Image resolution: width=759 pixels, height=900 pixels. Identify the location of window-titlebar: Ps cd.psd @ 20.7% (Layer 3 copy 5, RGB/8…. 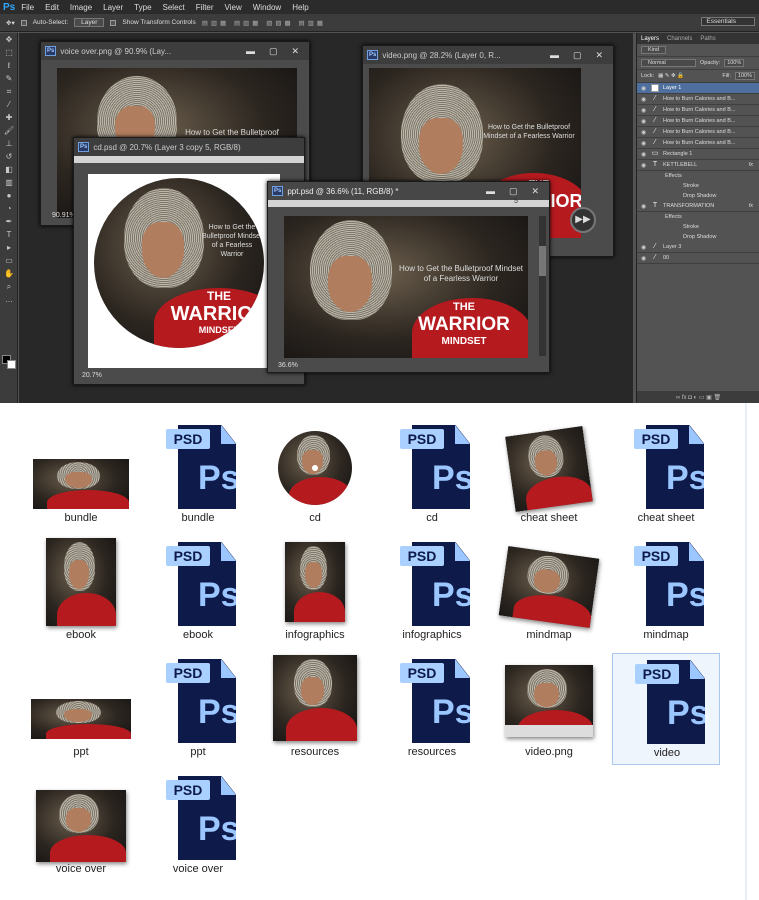
(189, 147).